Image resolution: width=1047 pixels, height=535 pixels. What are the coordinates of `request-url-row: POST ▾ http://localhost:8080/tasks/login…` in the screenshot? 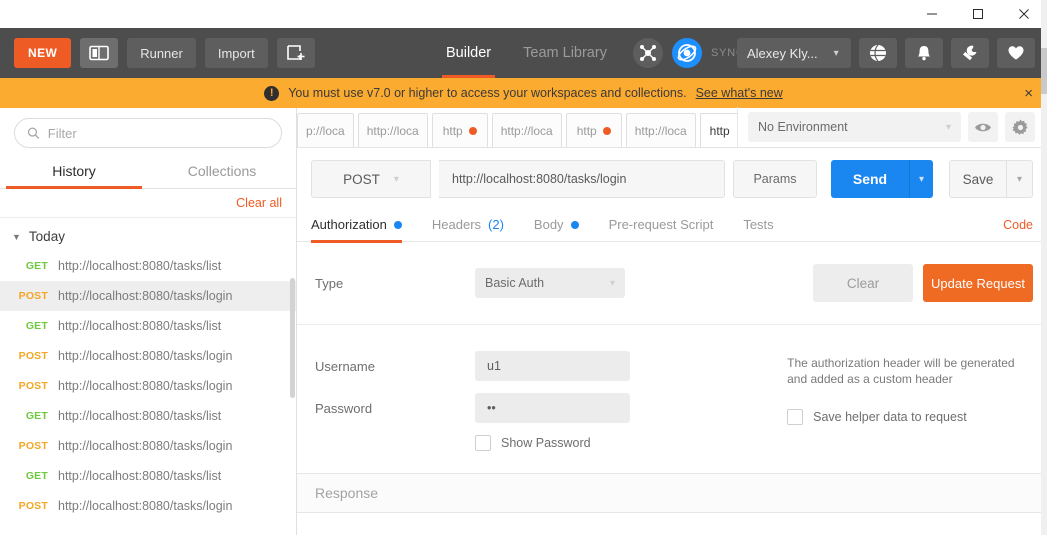 It's located at (672, 178).